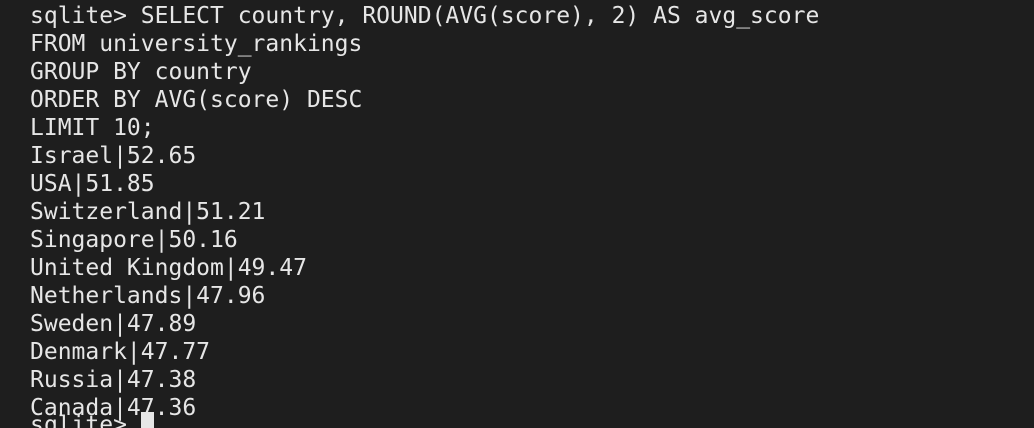 This screenshot has height=428, width=1034. I want to click on result-row: Israel|52.65, so click(113, 156).